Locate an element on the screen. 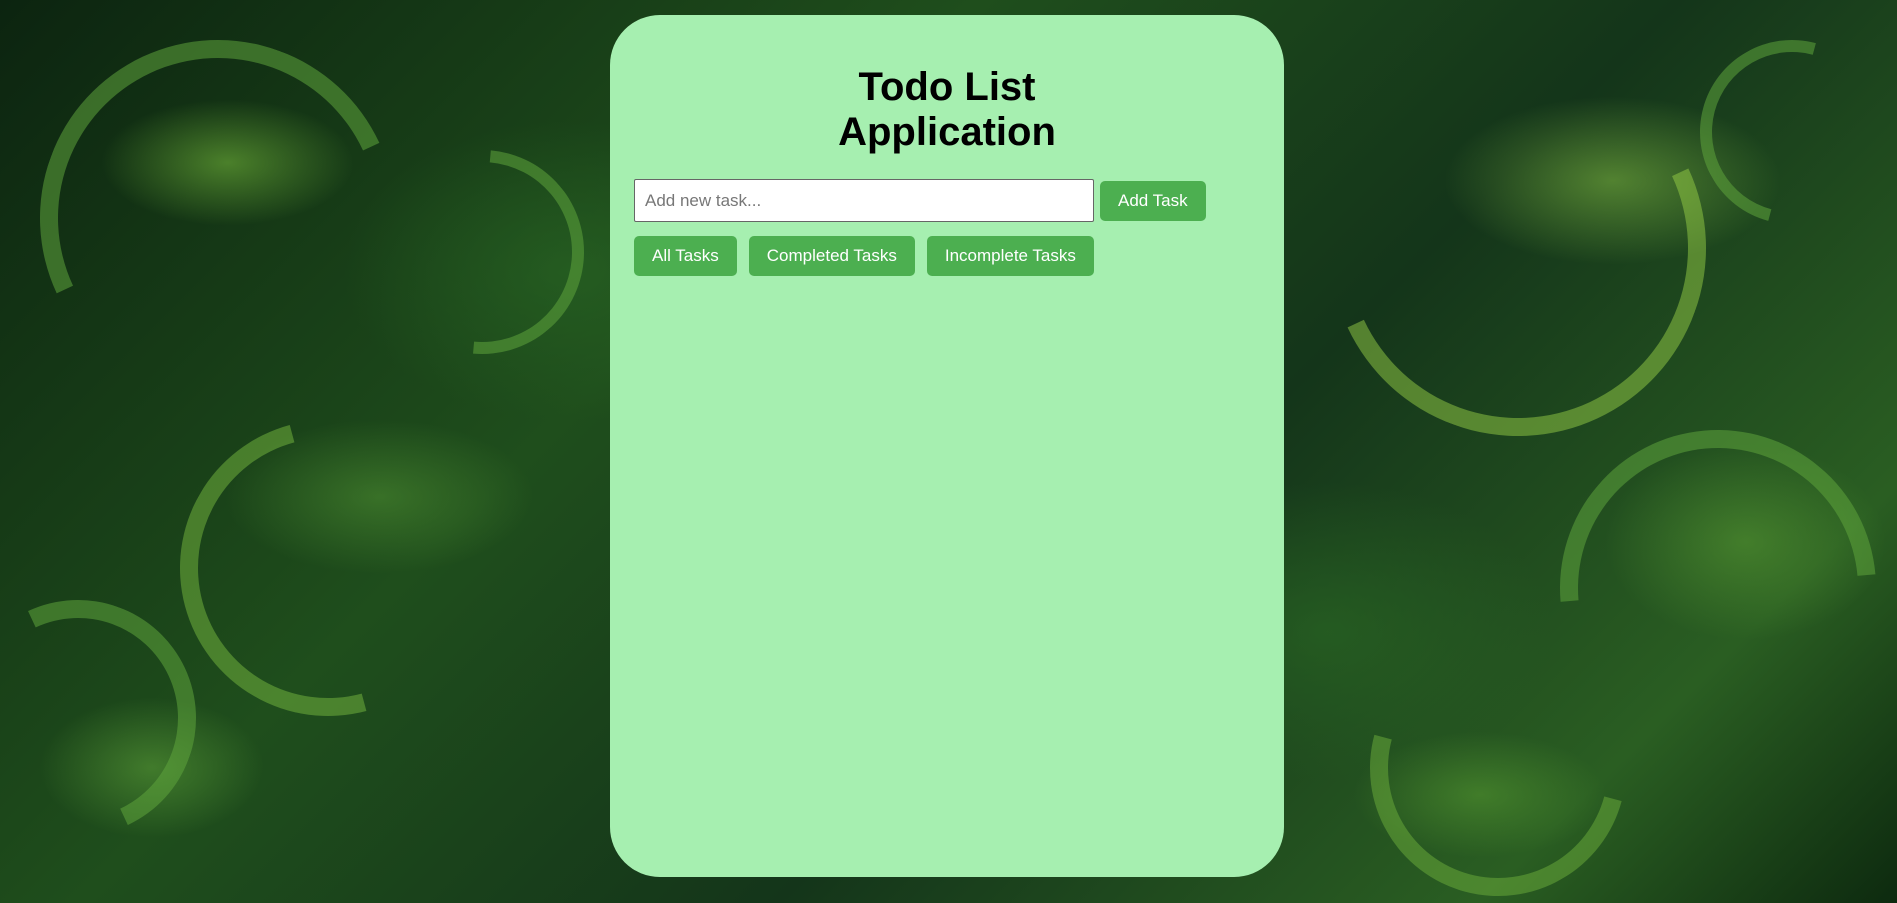  add-task-row: Add Task is located at coordinates (947, 200).